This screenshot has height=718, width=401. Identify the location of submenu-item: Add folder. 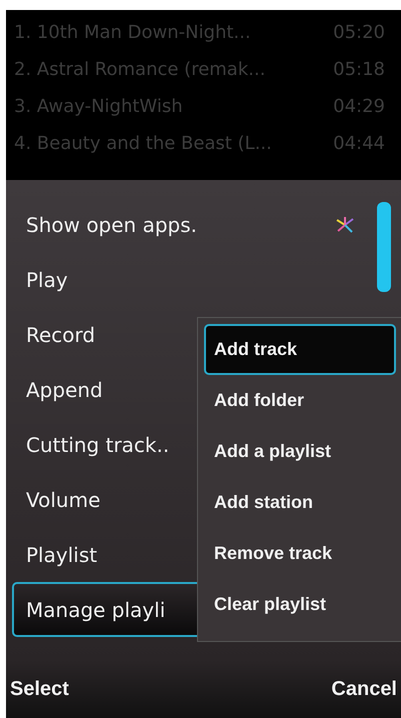
(300, 400).